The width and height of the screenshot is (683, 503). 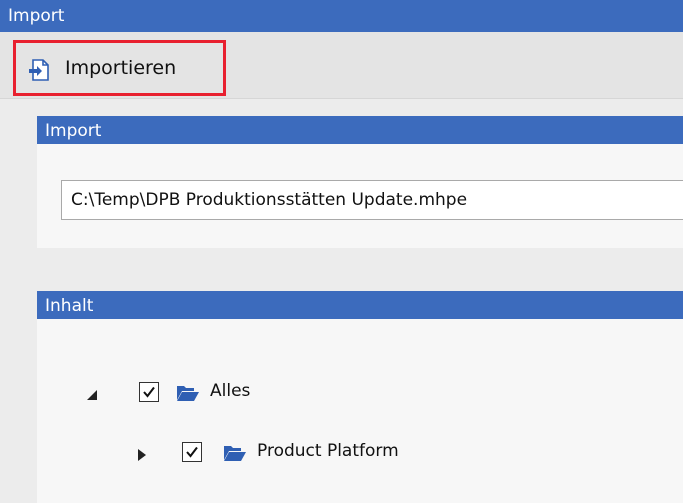 What do you see at coordinates (142, 454) in the screenshot?
I see `triangle-right-icon` at bounding box center [142, 454].